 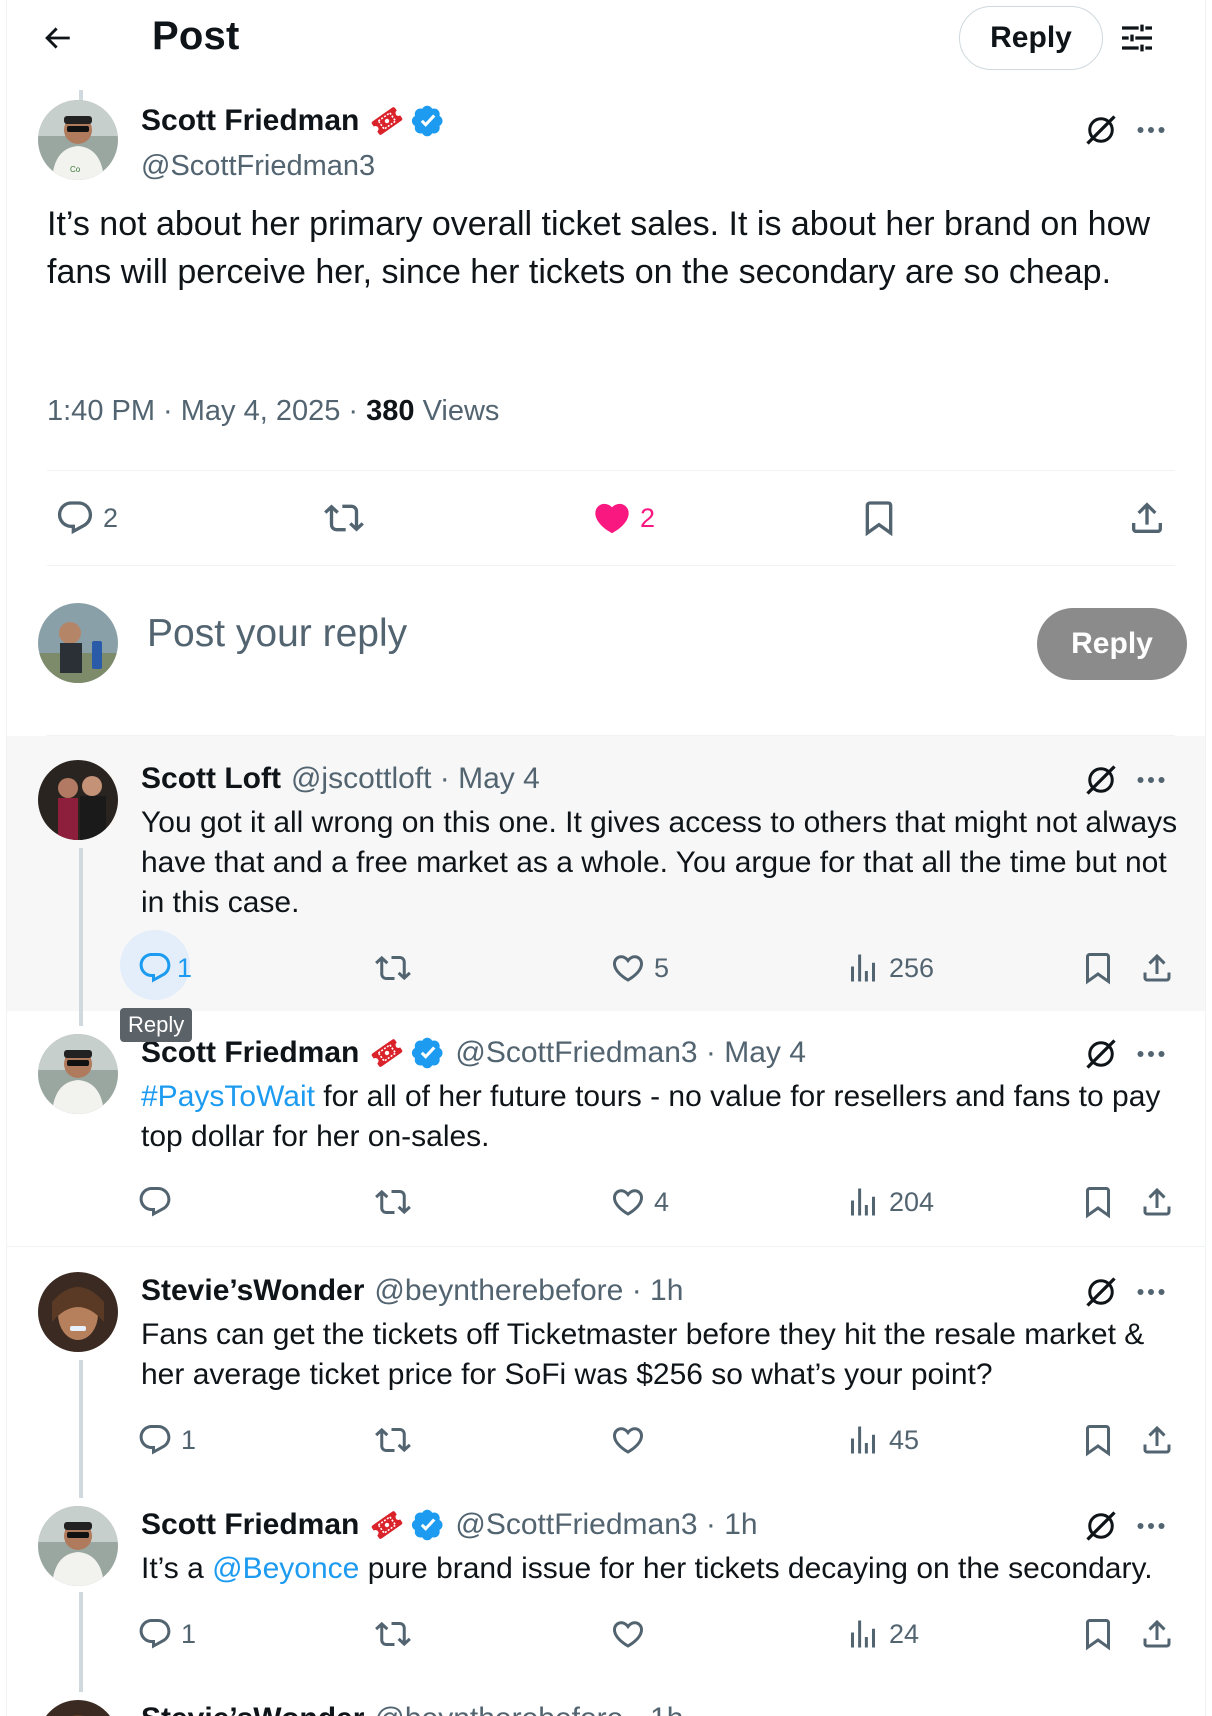 I want to click on like-action: 2, so click(x=623, y=518).